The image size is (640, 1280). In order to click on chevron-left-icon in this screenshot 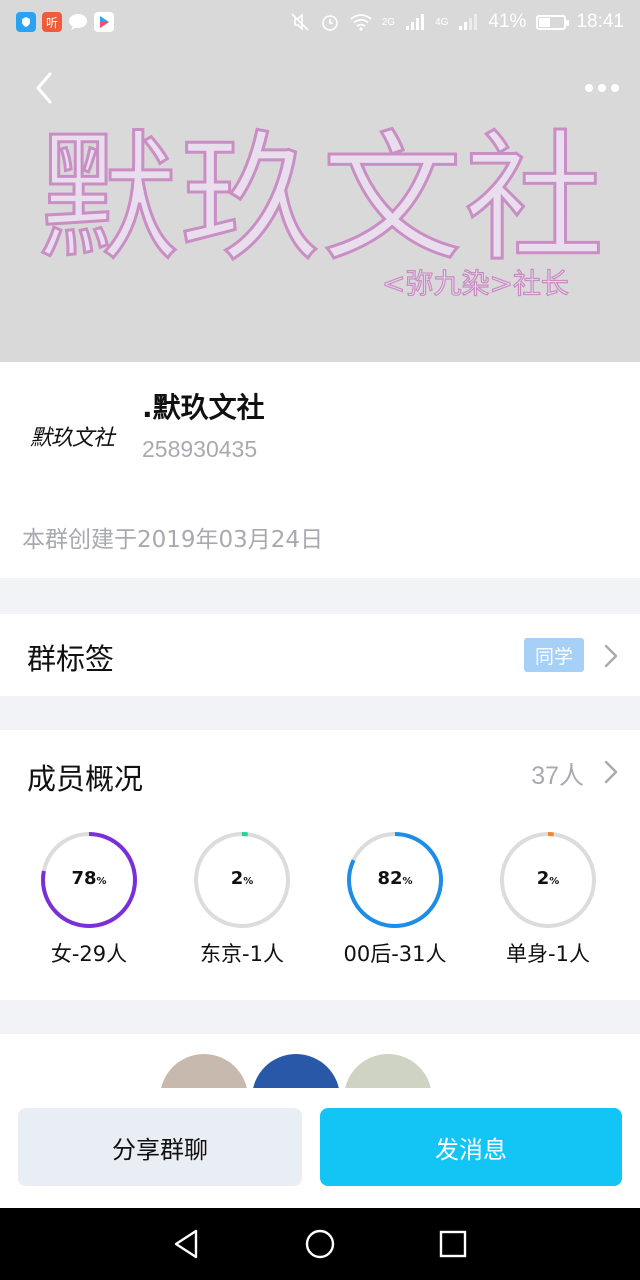, I will do `click(44, 88)`.